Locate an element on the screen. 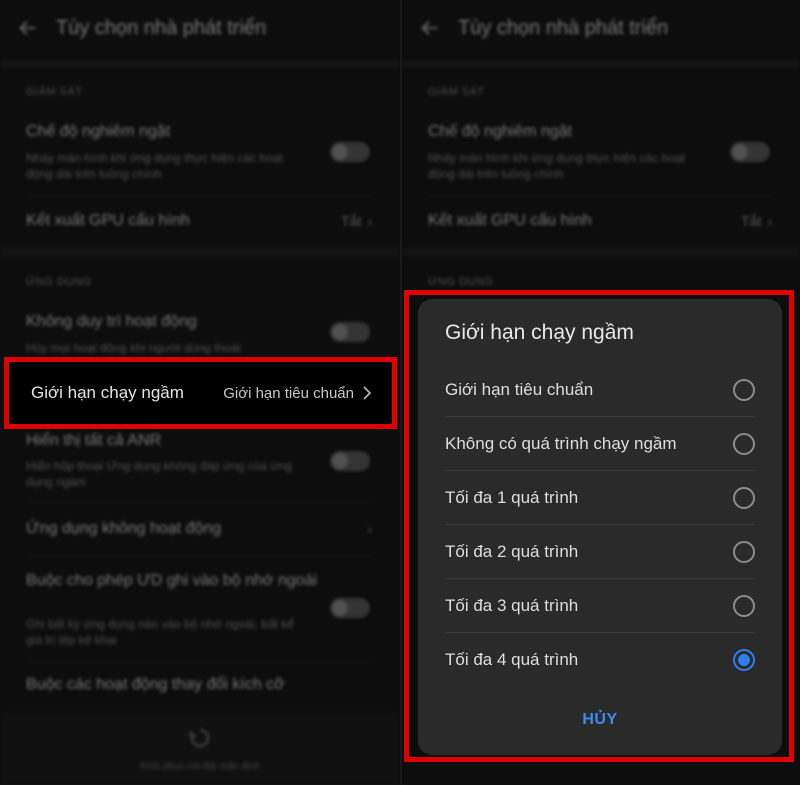 The height and width of the screenshot is (785, 800). option-max-2: Tối đa 2 quá trình is located at coordinates (600, 552).